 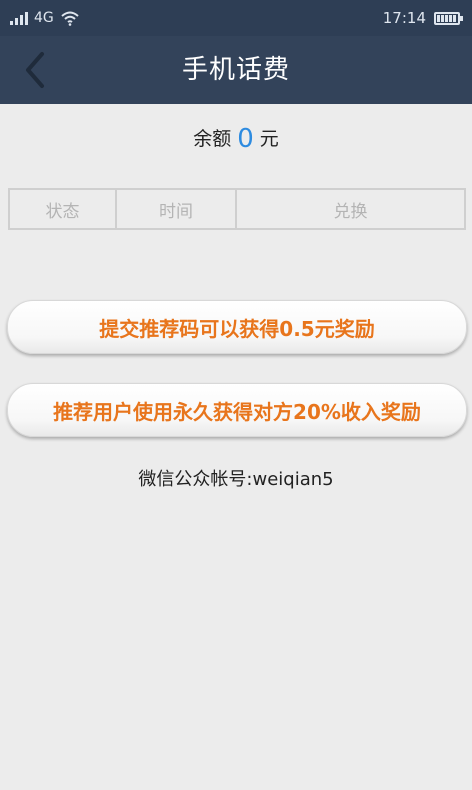 I want to click on page-title: 手机话费, so click(x=235, y=70).